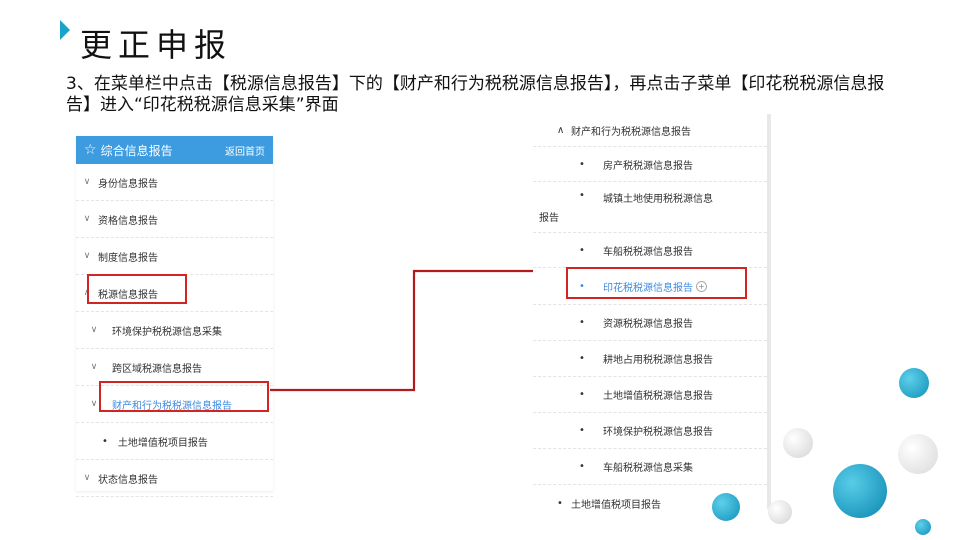 The height and width of the screenshot is (540, 960). I want to click on submenu-item: • 资源税税源信息报告, so click(650, 323).